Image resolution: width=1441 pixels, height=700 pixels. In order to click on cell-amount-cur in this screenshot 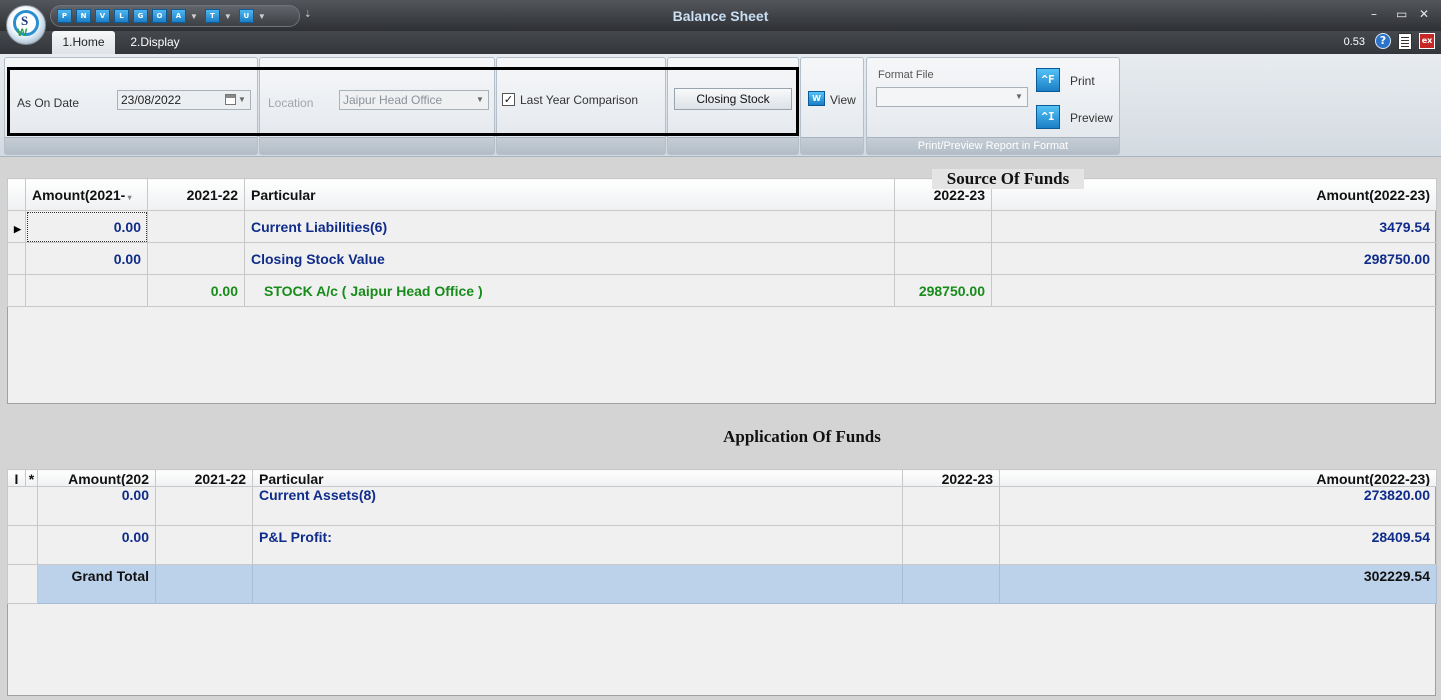, I will do `click(1214, 290)`.